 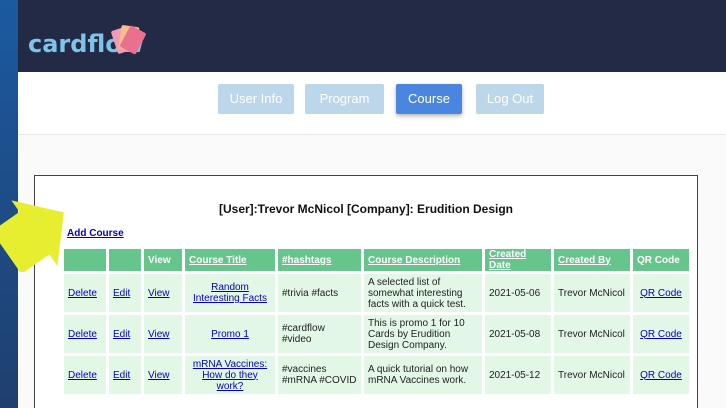 What do you see at coordinates (128, 40) in the screenshot?
I see `cards-logo-icon` at bounding box center [128, 40].